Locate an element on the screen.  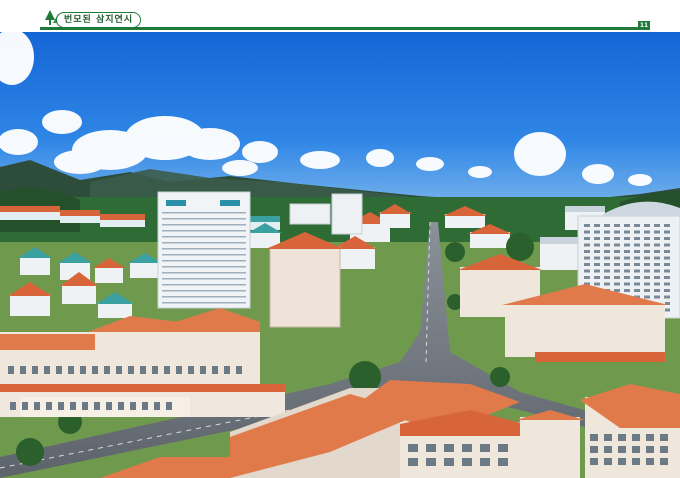
page-number: 11 is located at coordinates (644, 25).